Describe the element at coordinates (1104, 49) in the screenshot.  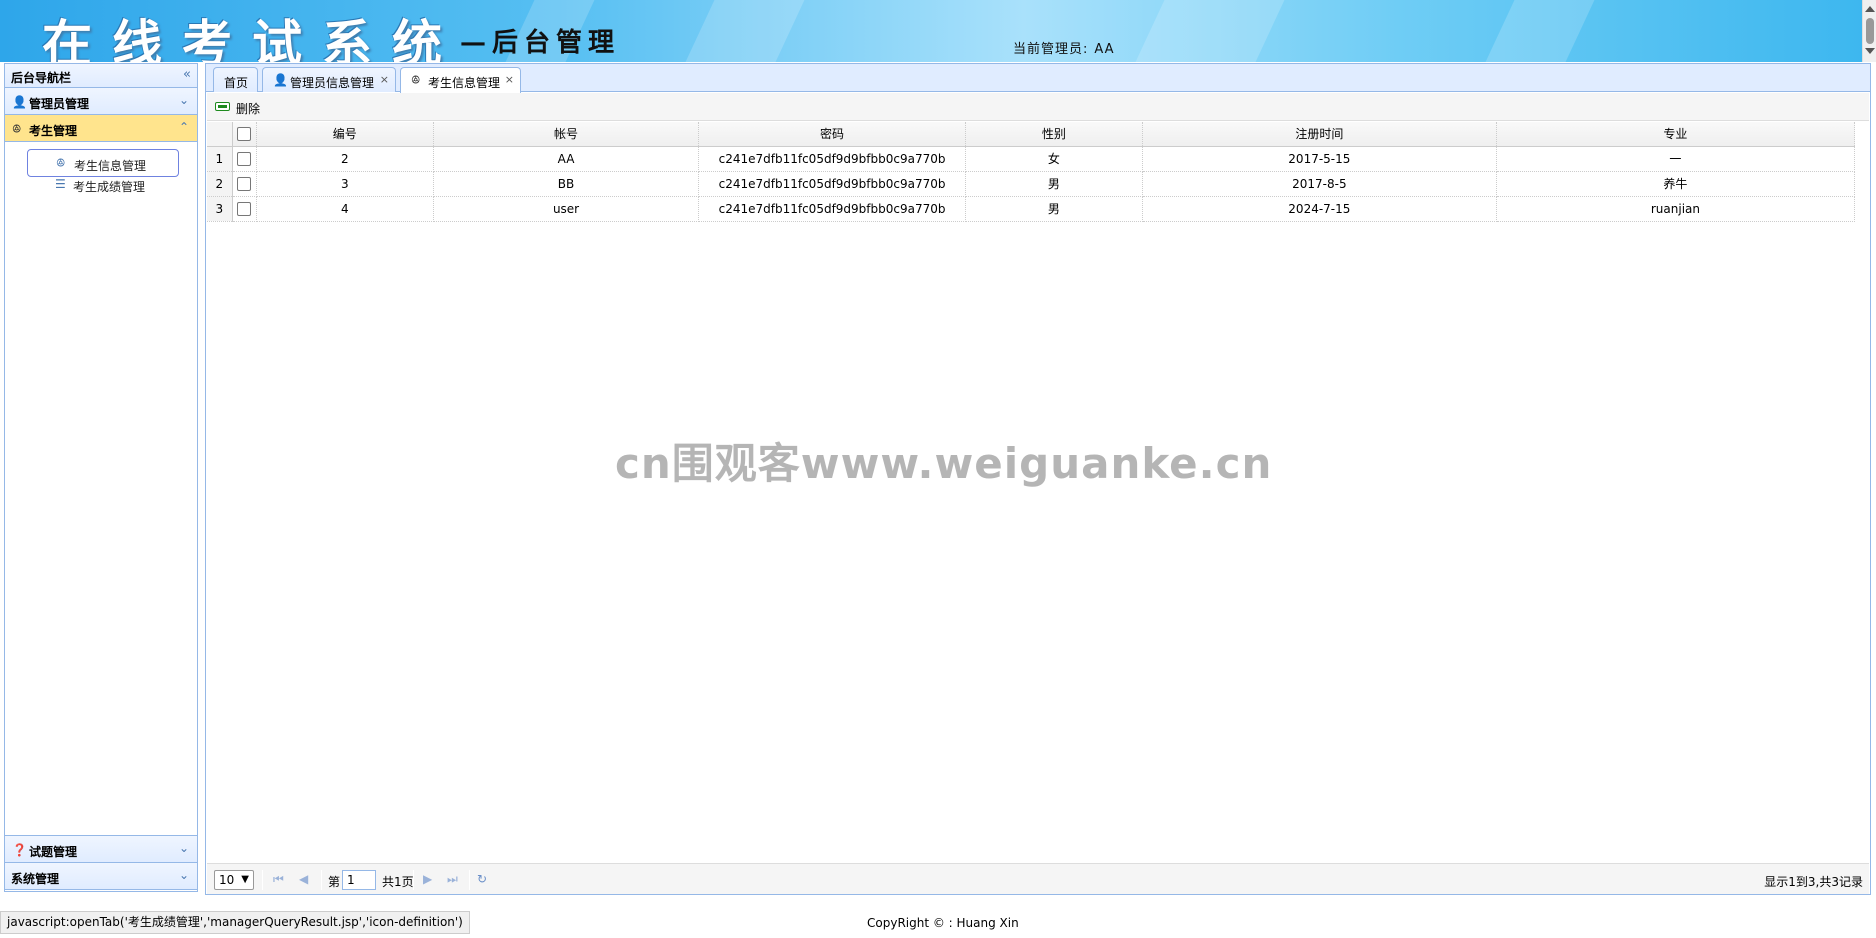
I see `current-admin-name: AA` at that location.